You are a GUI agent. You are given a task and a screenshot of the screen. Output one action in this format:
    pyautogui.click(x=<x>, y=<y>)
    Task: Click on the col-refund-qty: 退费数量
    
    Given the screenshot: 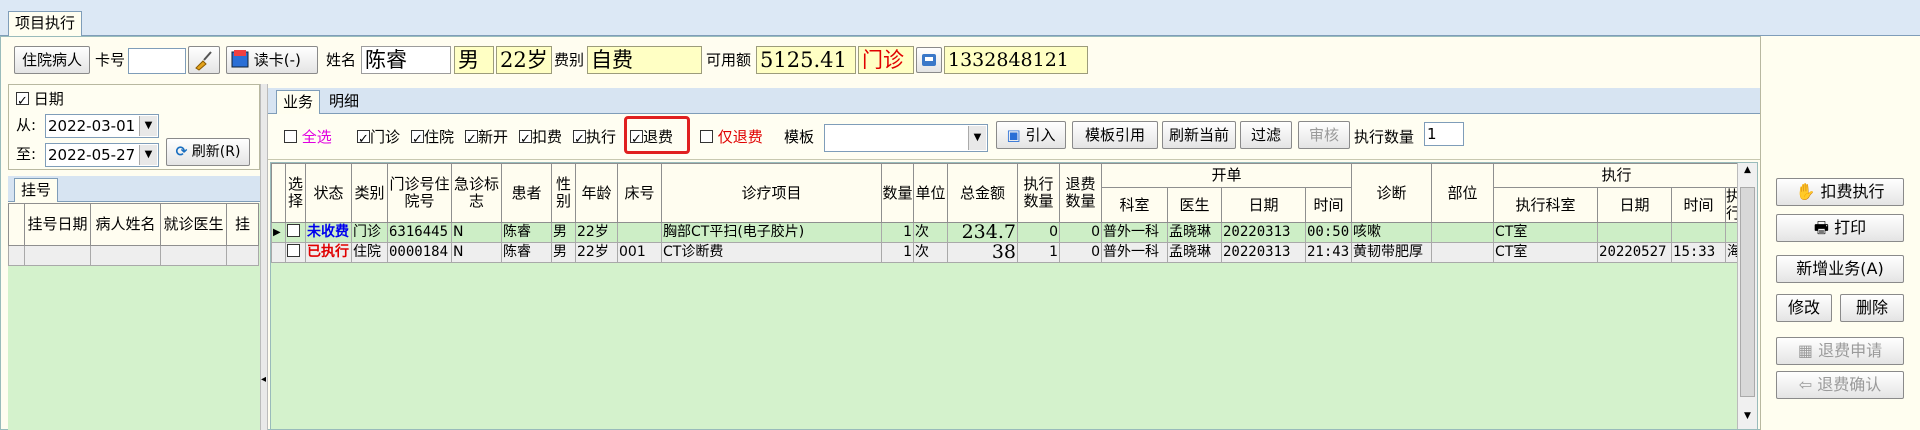 What is the action you would take?
    pyautogui.click(x=1080, y=193)
    